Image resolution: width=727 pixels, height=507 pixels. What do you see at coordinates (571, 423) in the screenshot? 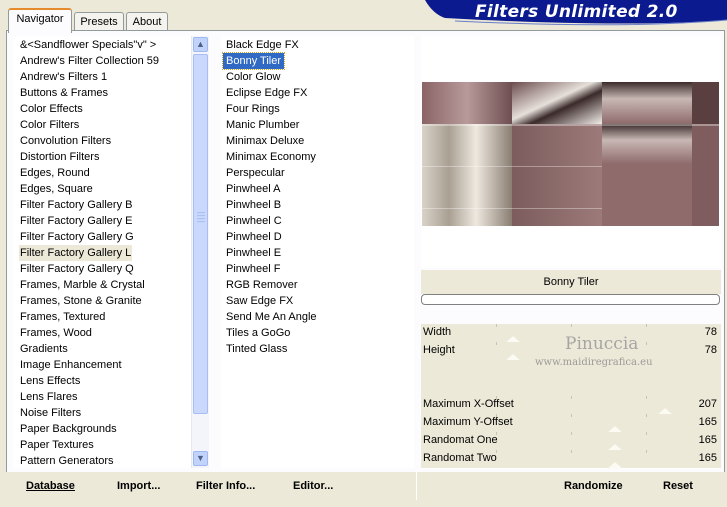
I see `param-row: Maximum Y-Offset 165` at bounding box center [571, 423].